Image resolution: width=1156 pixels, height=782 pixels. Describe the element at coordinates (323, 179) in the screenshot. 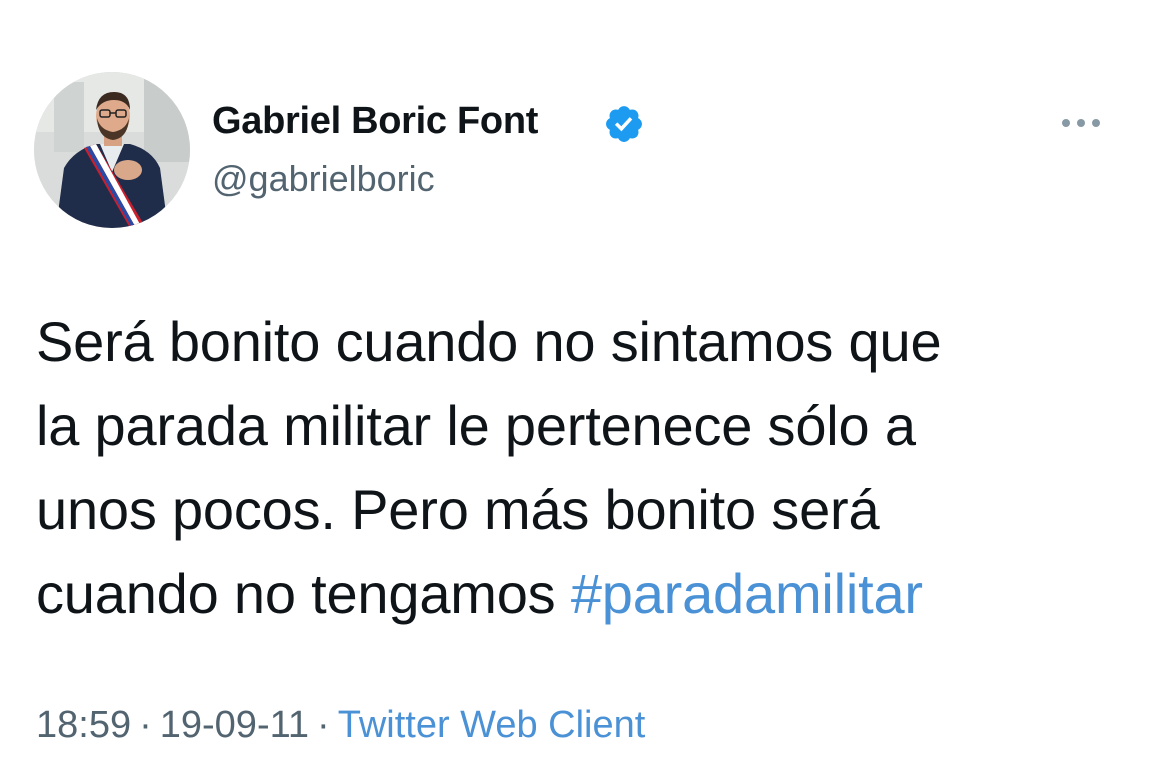

I see `user-handle: @gabrielboric` at that location.